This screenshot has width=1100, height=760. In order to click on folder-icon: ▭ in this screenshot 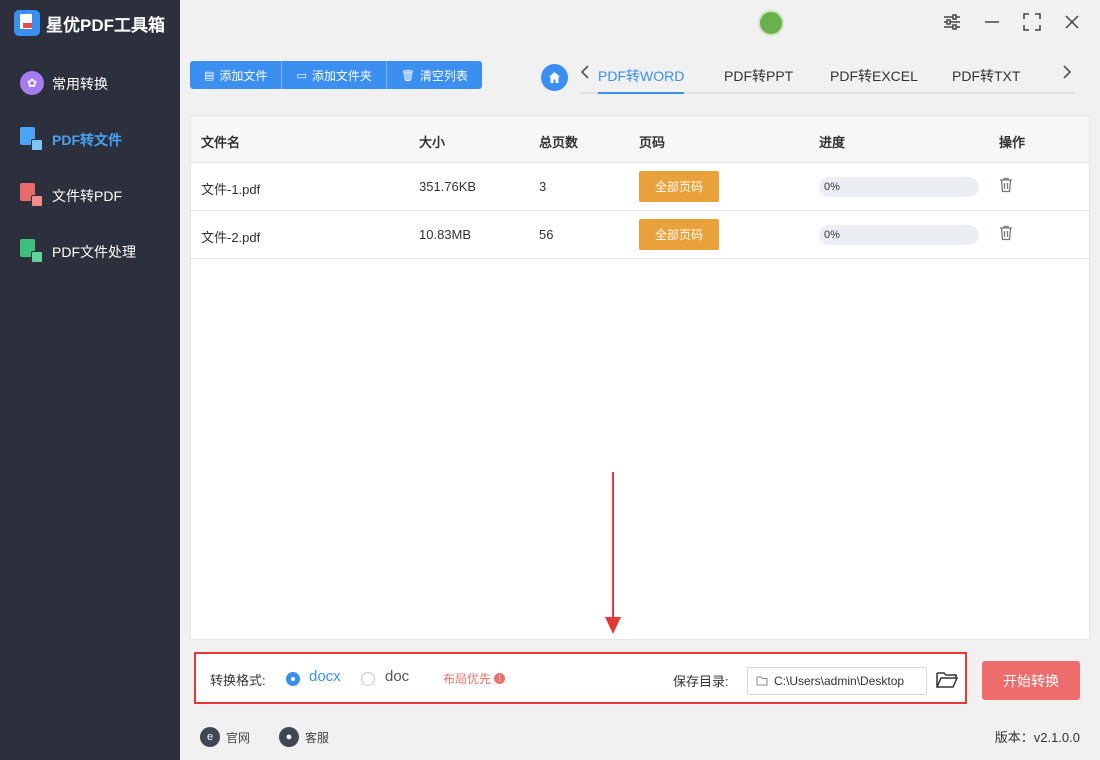, I will do `click(301, 75)`.